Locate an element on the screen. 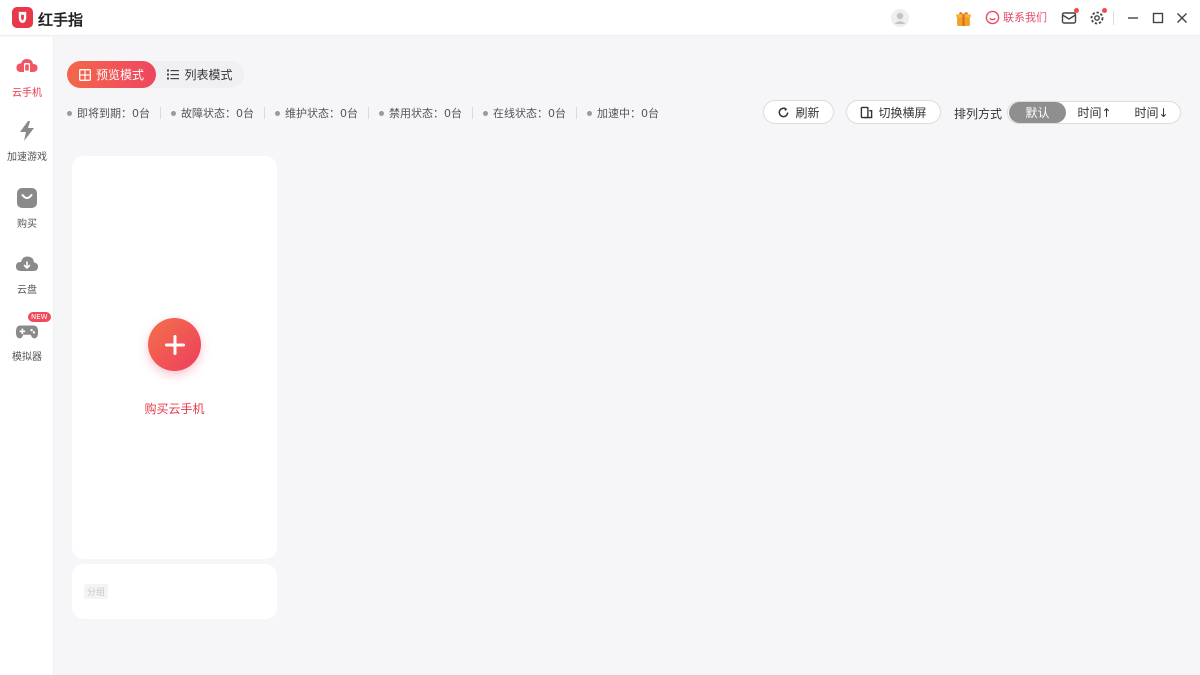 The image size is (1200, 675). sort-time-asc-option: 时间↑ is located at coordinates (1094, 112).